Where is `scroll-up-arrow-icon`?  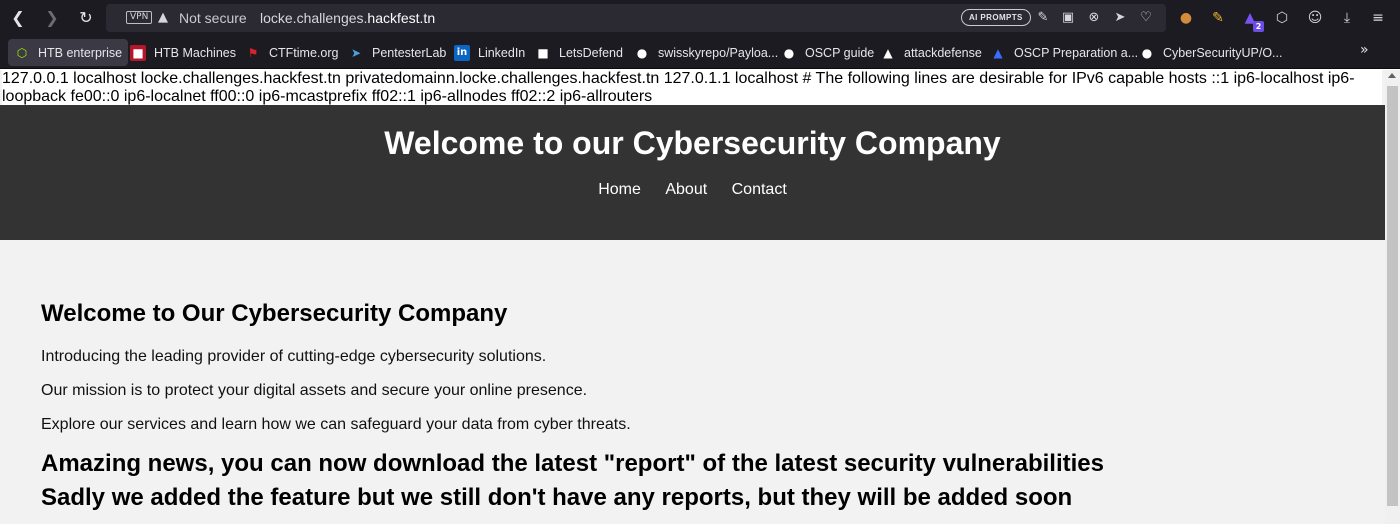
scroll-up-arrow-icon is located at coordinates (1392, 75).